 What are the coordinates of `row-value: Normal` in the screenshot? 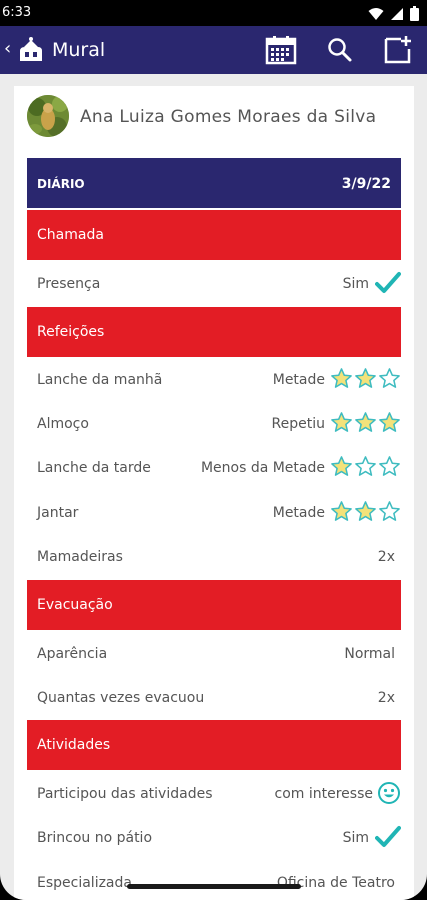 It's located at (369, 654).